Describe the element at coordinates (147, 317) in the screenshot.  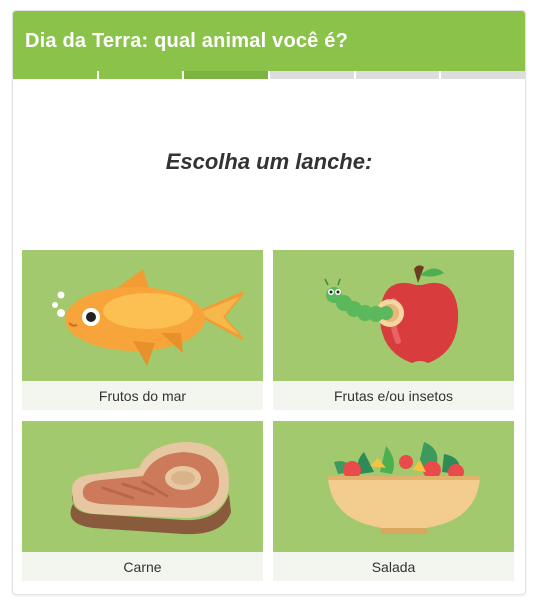
I see `fish-icon` at that location.